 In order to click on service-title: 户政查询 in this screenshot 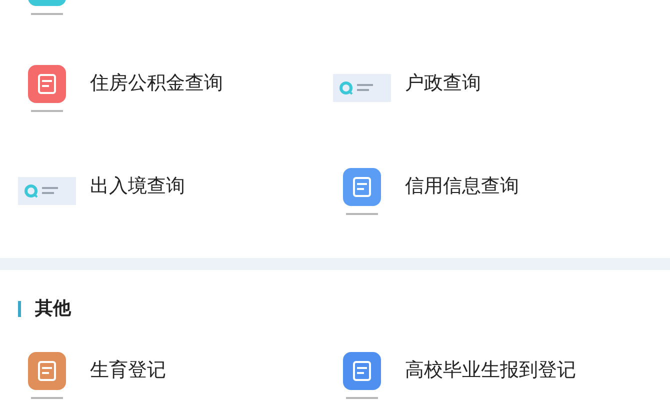, I will do `click(443, 83)`.